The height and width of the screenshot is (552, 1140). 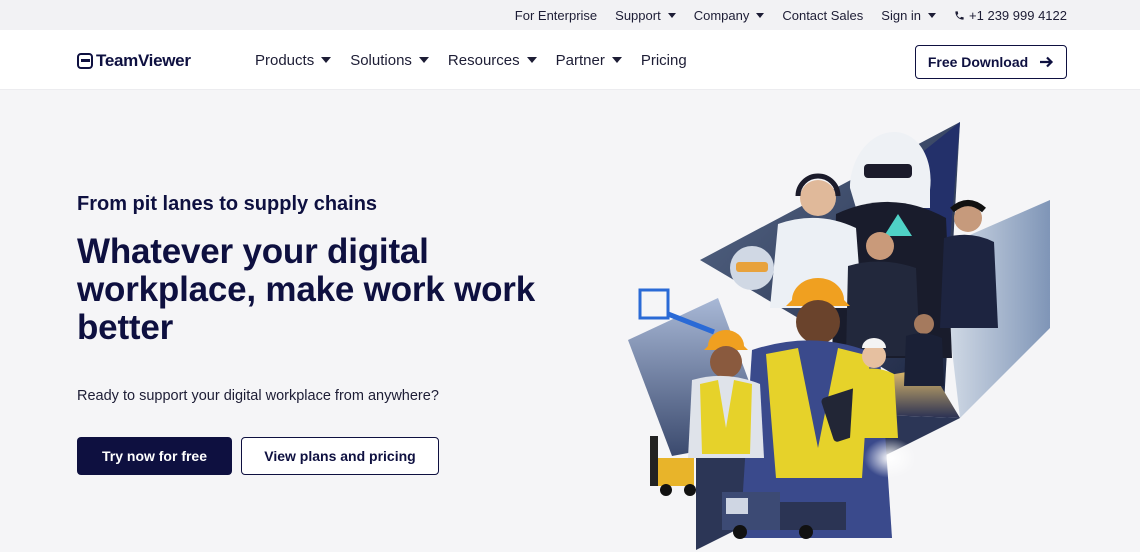 What do you see at coordinates (909, 15) in the screenshot?
I see `utility-link-sign-in: Sign in` at bounding box center [909, 15].